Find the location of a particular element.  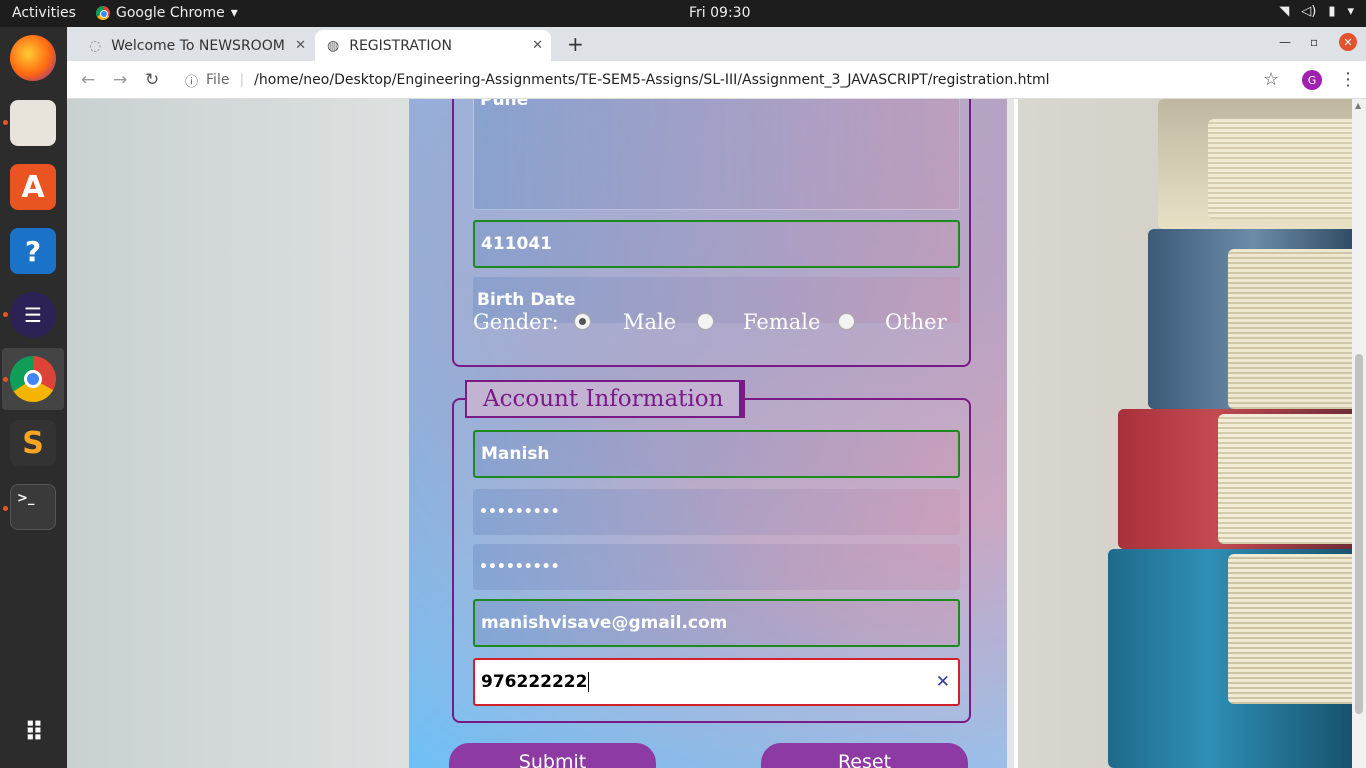

account-info-legend: Account Information is located at coordinates (605, 399).